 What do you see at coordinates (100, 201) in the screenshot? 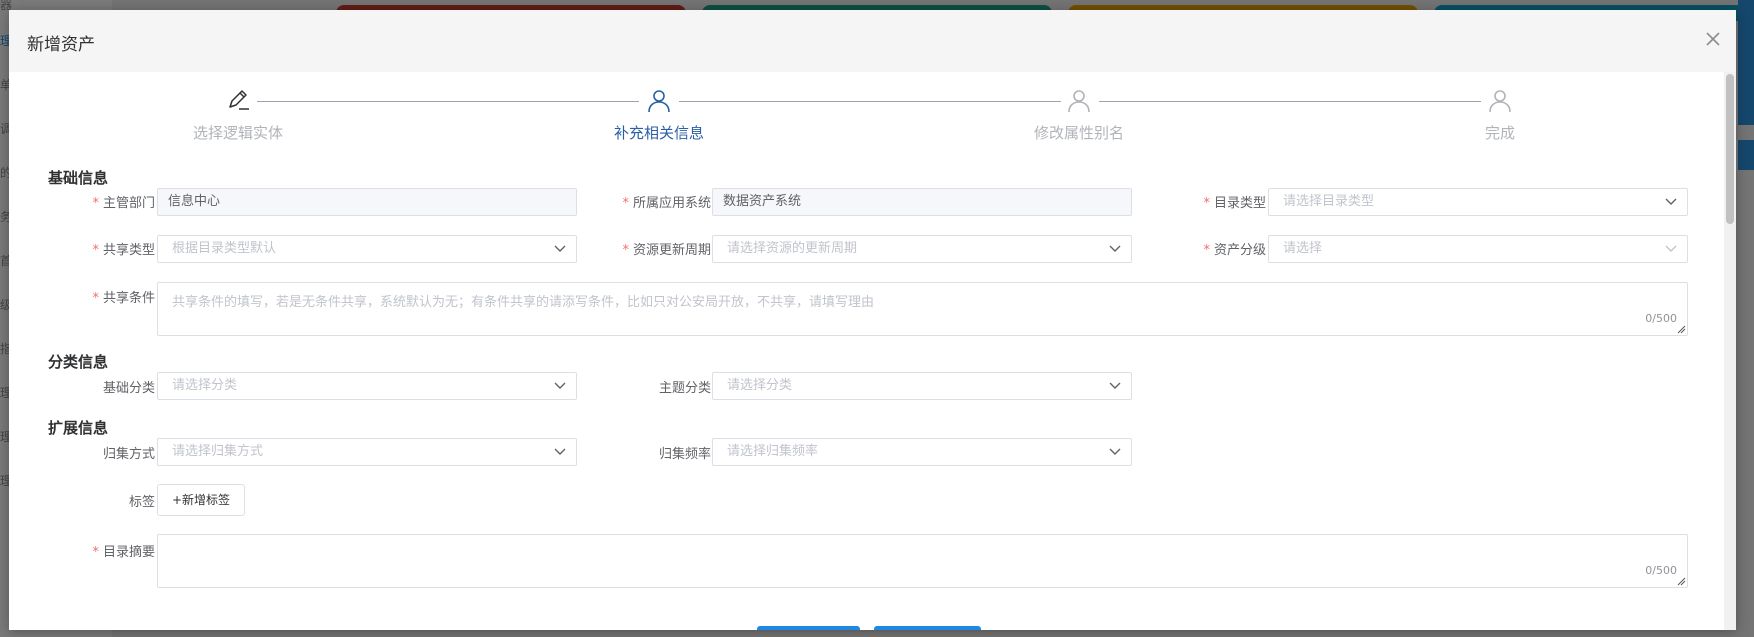
I see `department-label: * 主管部门` at bounding box center [100, 201].